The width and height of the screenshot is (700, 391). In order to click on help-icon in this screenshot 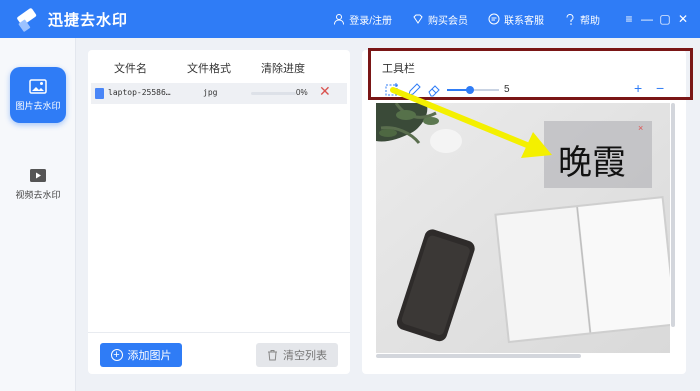, I will do `click(570, 19)`.